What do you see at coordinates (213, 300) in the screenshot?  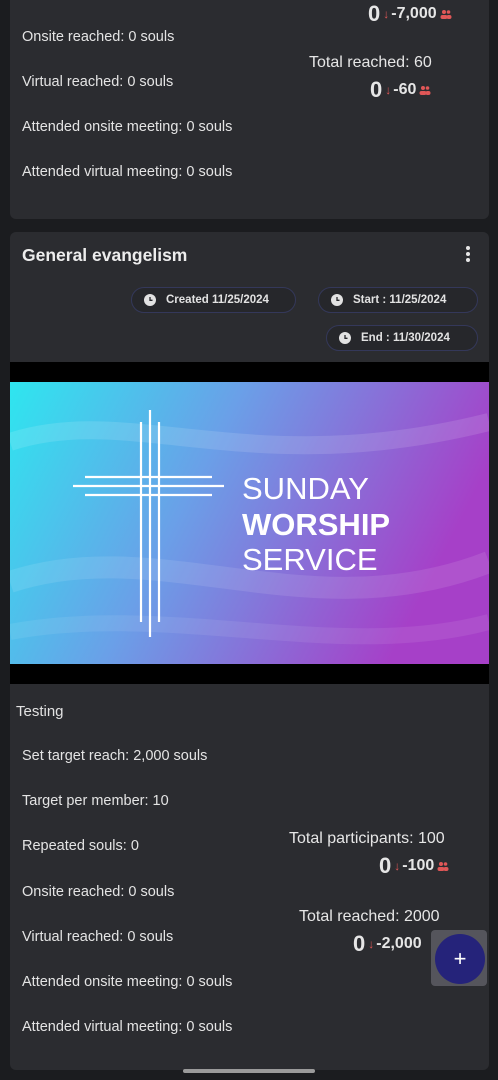 I see `created-date-chip: Created 11/25/2024` at bounding box center [213, 300].